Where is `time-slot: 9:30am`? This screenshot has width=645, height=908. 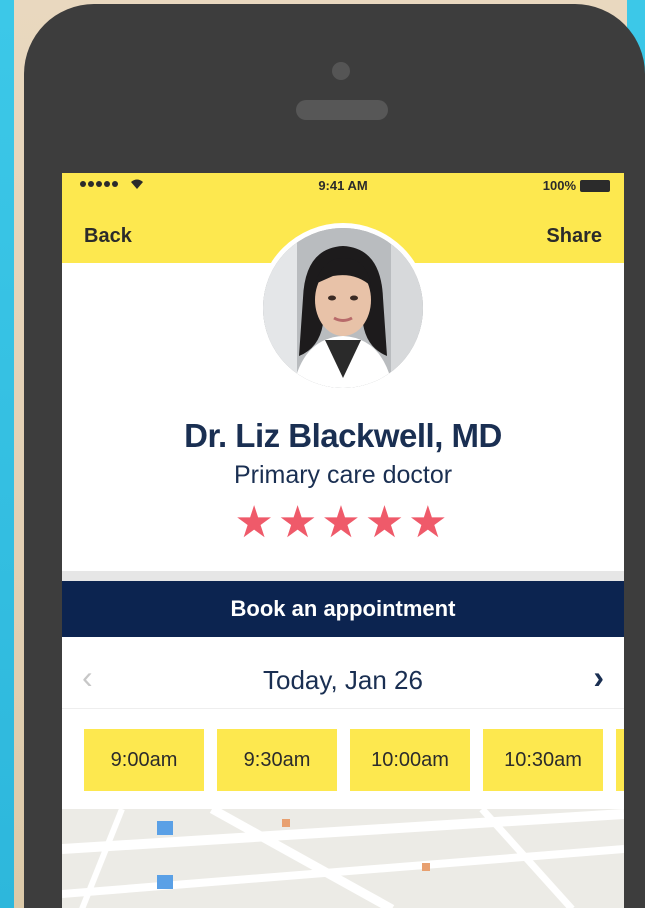
time-slot: 9:30am is located at coordinates (277, 760).